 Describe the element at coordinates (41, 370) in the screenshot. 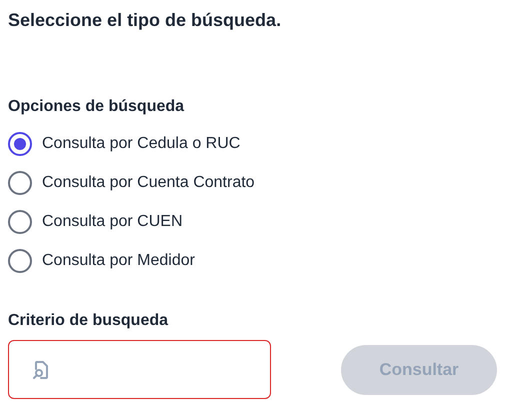

I see `file-search-icon` at that location.